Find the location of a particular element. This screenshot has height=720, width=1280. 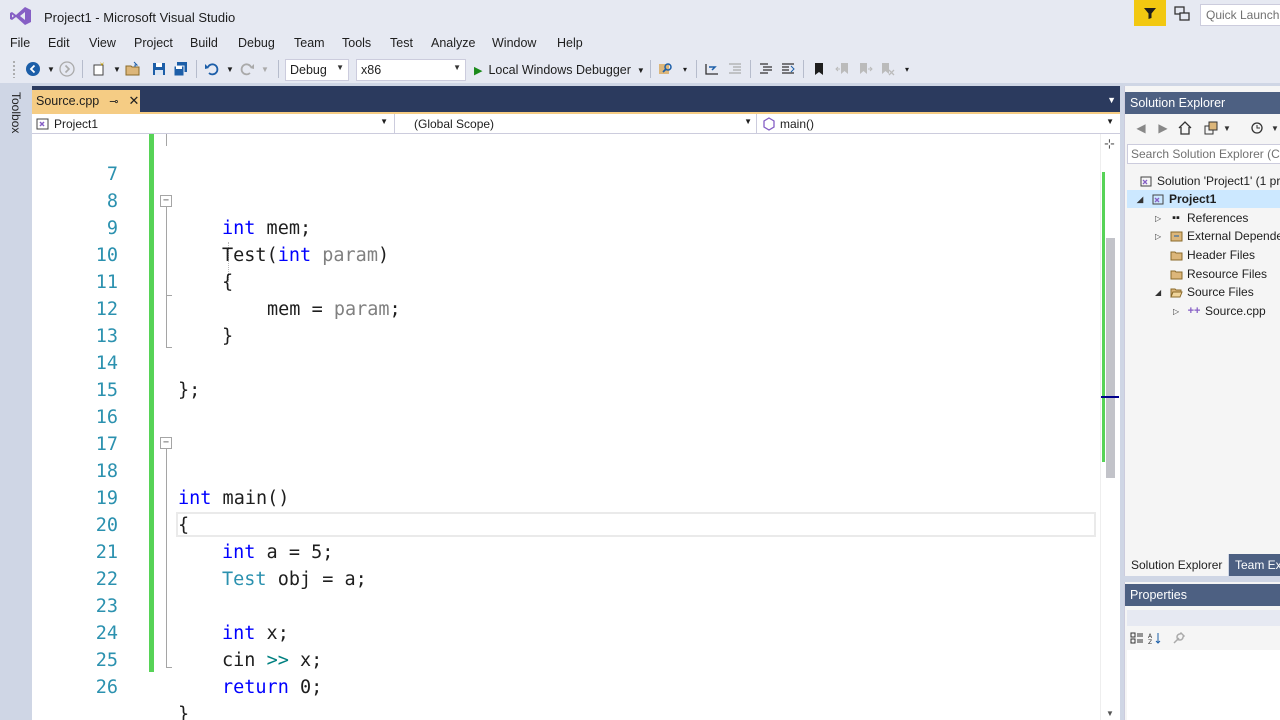

unindent-icon is located at coordinates (735, 69).